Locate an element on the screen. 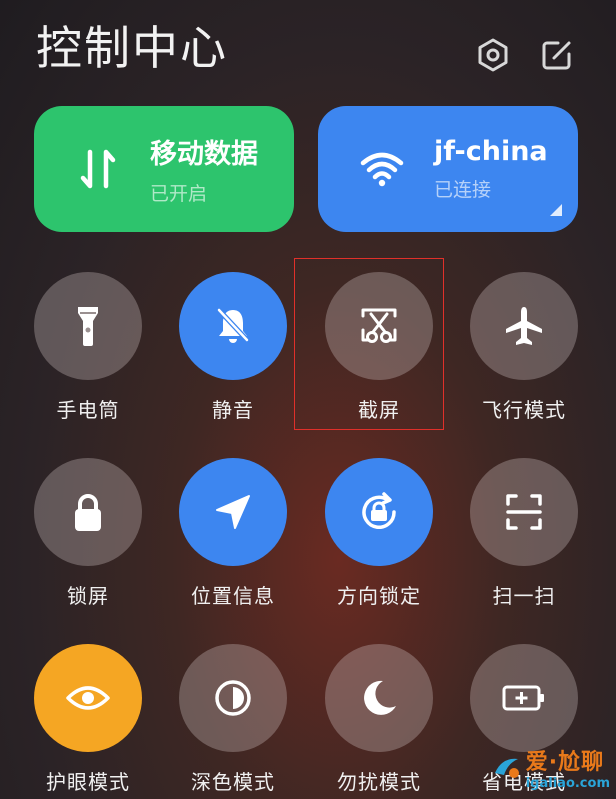 The width and height of the screenshot is (616, 799). tile-name: 移动数据 is located at coordinates (204, 154).